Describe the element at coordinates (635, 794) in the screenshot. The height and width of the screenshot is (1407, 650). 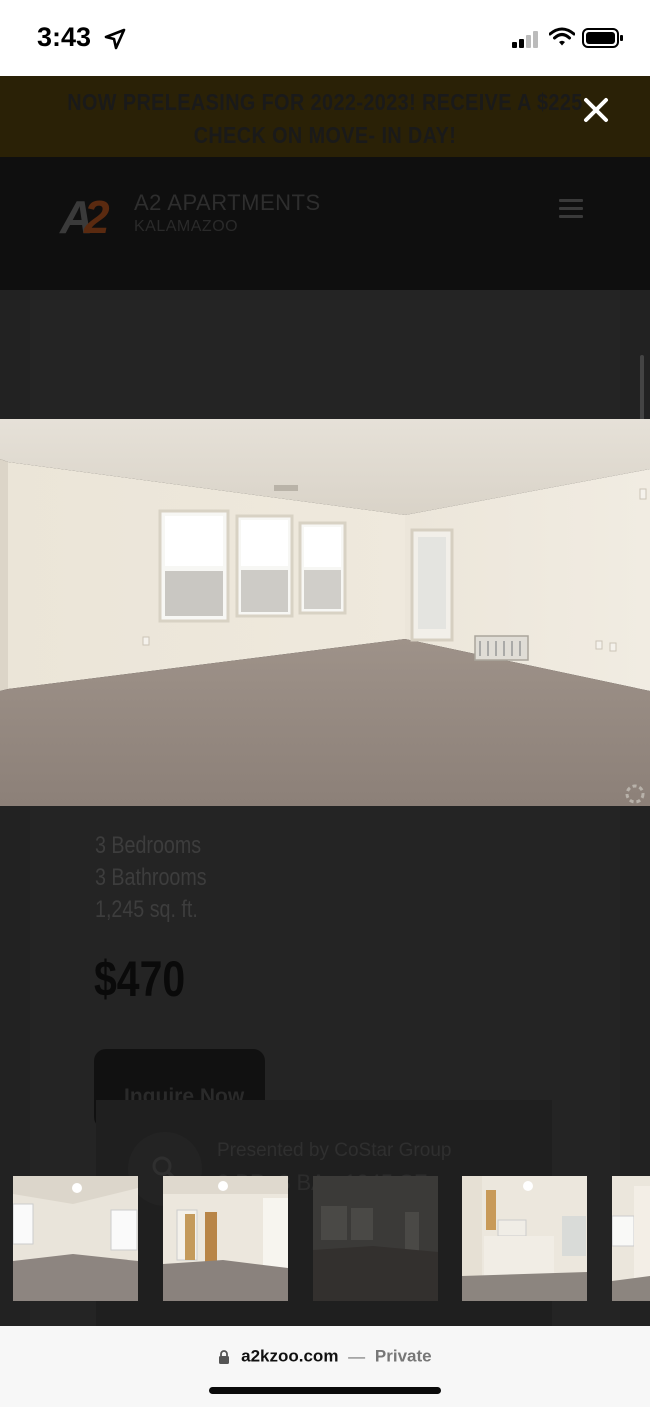
I see `photo-watermark-icon` at that location.